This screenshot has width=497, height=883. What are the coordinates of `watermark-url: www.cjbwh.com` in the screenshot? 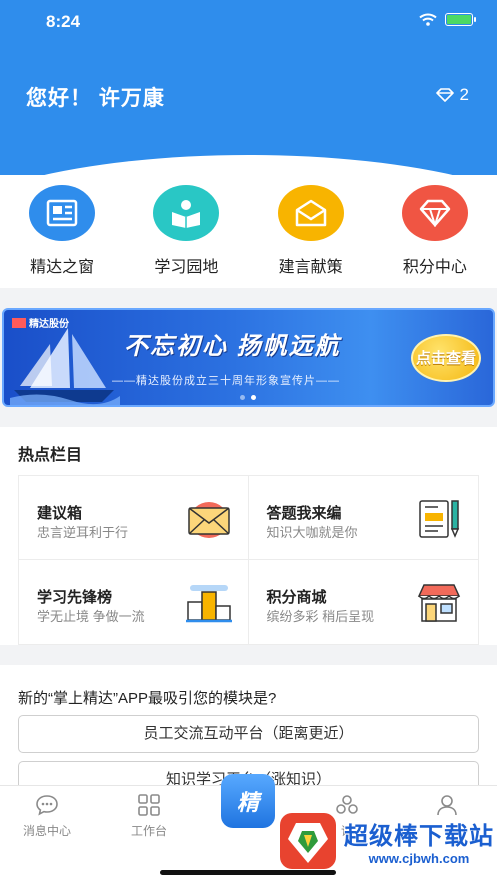 It's located at (419, 858).